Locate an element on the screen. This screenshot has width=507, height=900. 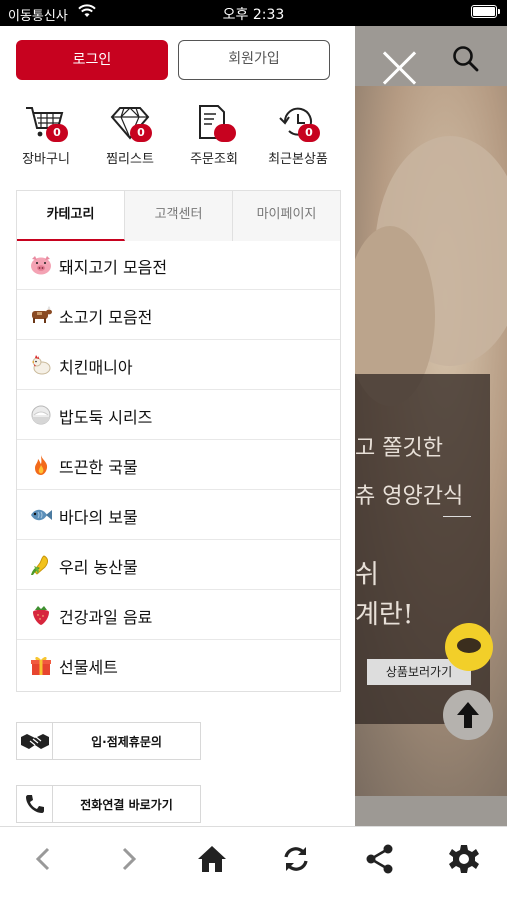
wishlist-label: 찜리스트 is located at coordinates (130, 159).